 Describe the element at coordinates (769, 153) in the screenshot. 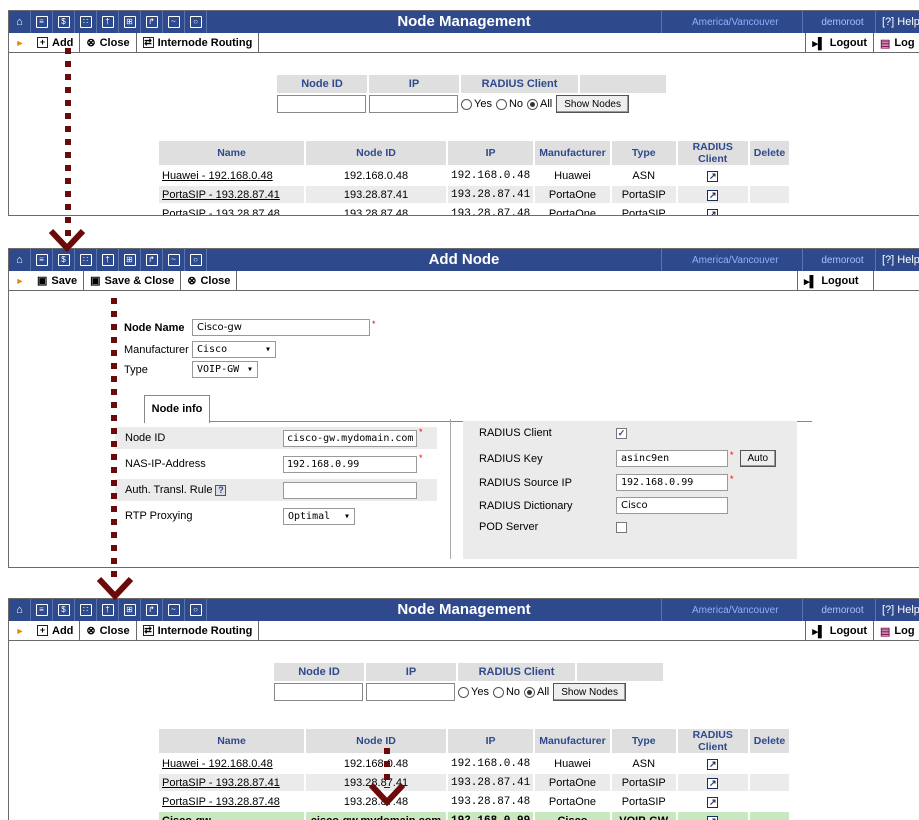

I see `col-delete: Delete` at that location.